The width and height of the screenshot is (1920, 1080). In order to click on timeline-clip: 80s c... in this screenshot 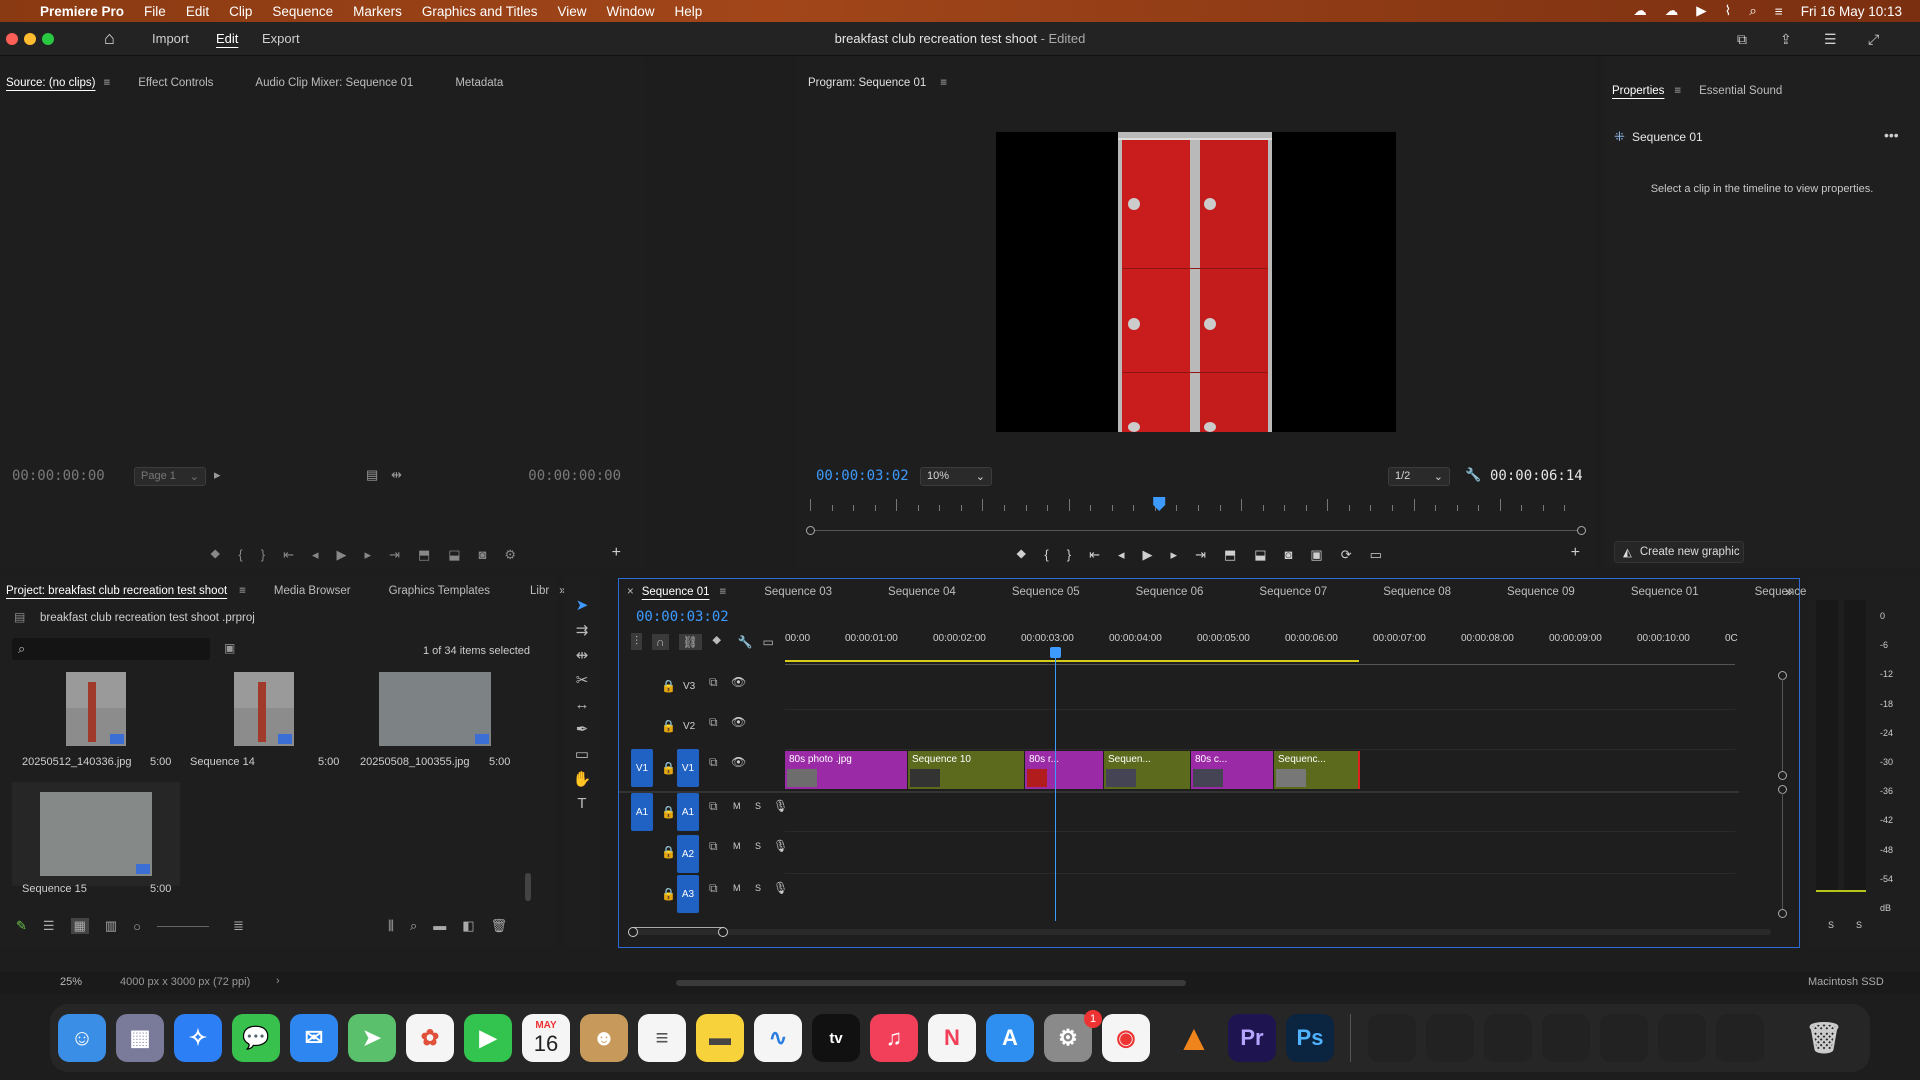, I will do `click(1232, 770)`.